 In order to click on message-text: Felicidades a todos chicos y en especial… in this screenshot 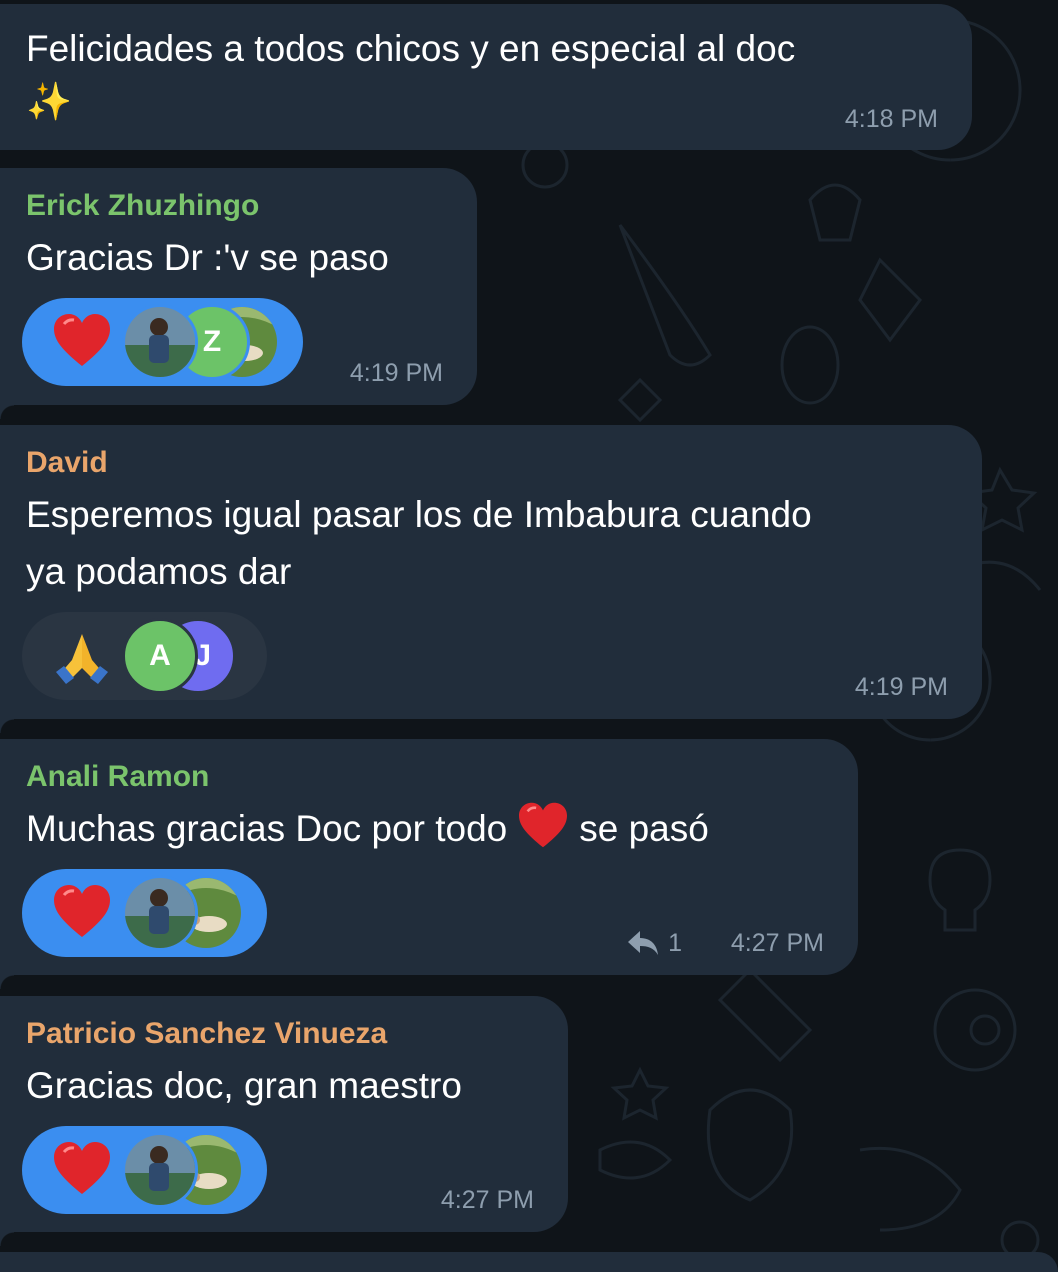, I will do `click(411, 48)`.